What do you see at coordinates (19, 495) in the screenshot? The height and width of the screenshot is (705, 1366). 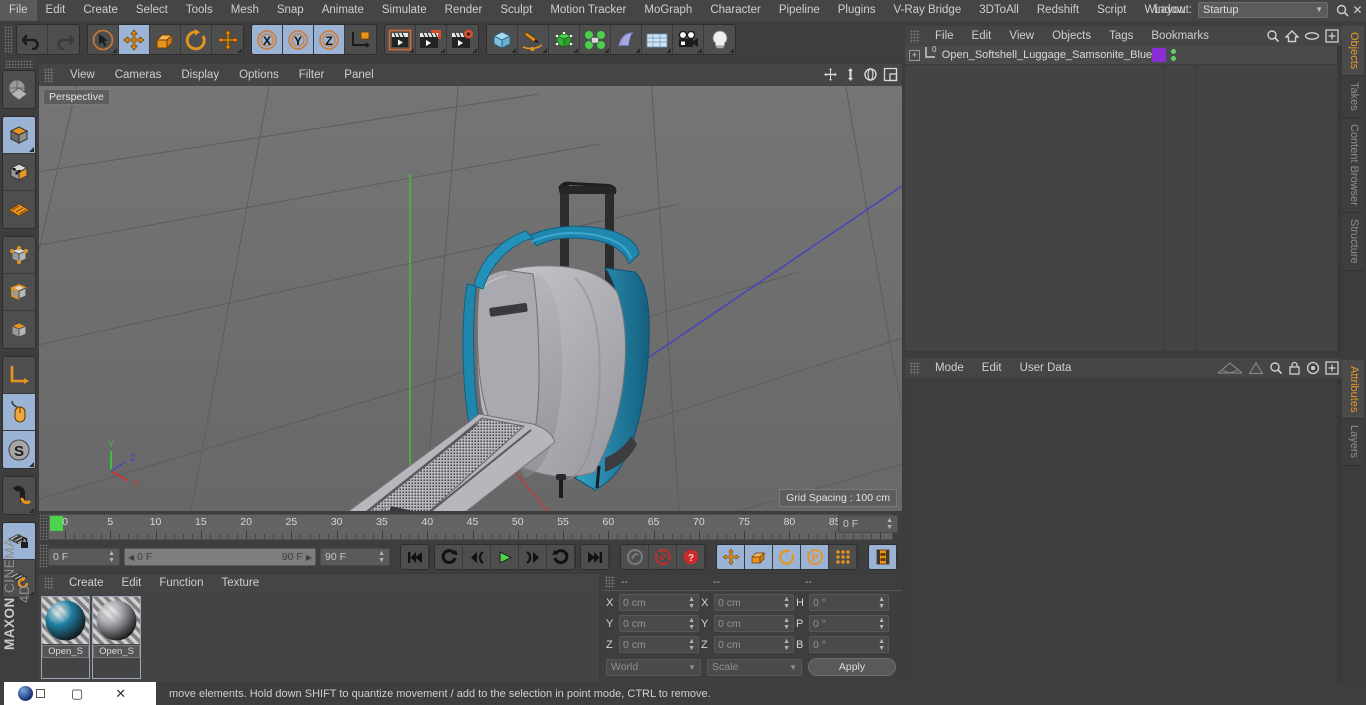 I see `magnet-button` at bounding box center [19, 495].